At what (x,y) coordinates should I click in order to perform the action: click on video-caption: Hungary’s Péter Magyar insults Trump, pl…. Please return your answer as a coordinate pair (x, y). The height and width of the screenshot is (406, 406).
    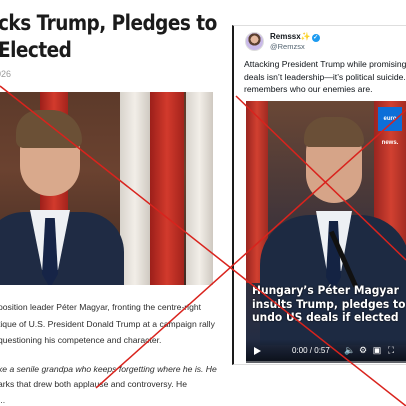
    Looking at the image, I should click on (329, 304).